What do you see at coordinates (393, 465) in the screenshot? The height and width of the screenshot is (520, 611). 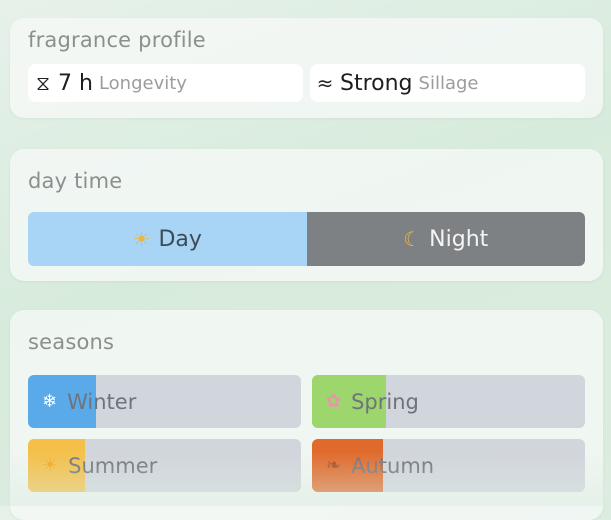 I see `autumn-label: Autumn` at bounding box center [393, 465].